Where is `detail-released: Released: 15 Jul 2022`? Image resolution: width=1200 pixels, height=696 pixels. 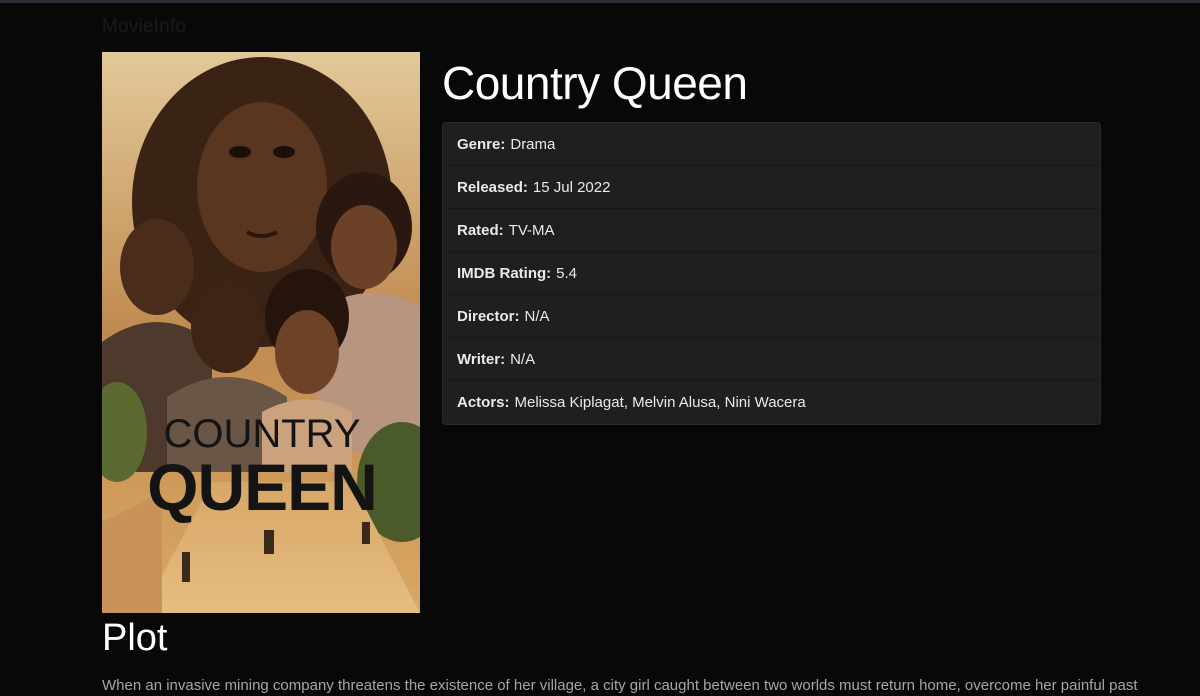 detail-released: Released: 15 Jul 2022 is located at coordinates (771, 187).